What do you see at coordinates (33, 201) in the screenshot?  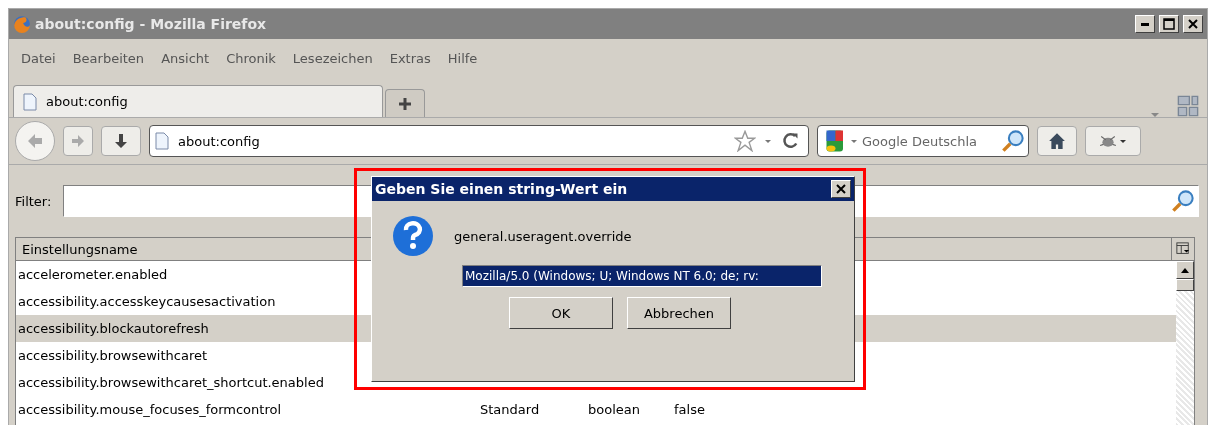 I see `filter-label: Filter:` at bounding box center [33, 201].